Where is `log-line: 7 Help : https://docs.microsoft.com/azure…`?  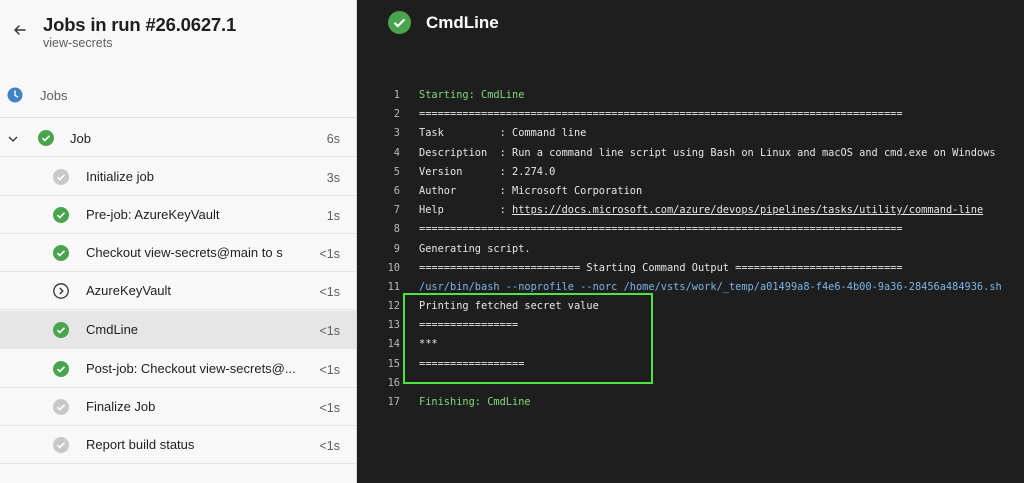
log-line: 7 Help : https://docs.microsoft.com/azure… is located at coordinates (691, 210).